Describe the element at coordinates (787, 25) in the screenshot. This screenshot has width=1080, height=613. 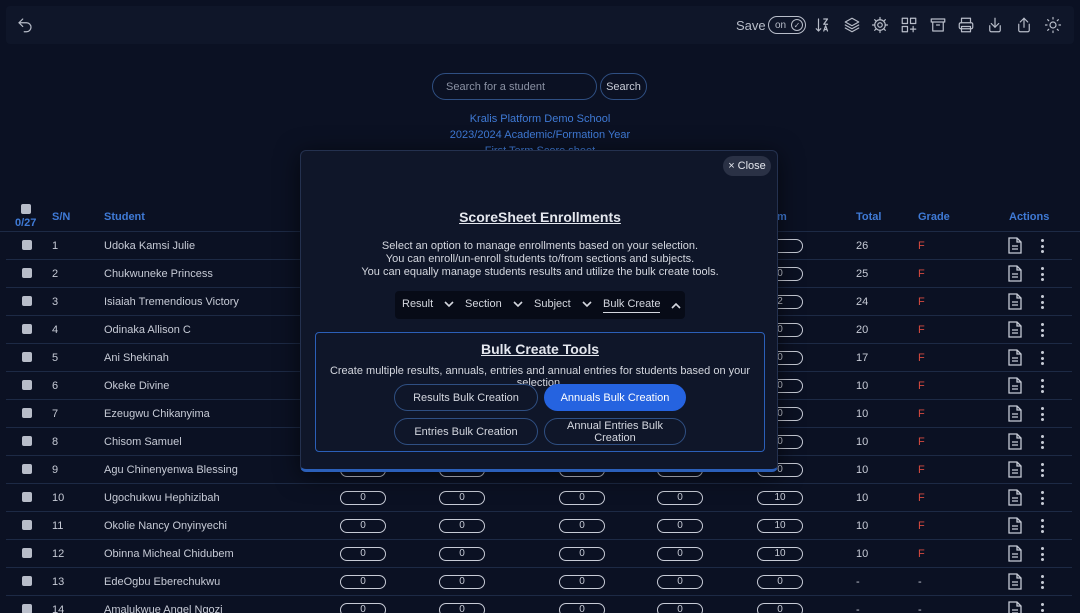
I see `autosave-toggle: on ✓` at that location.